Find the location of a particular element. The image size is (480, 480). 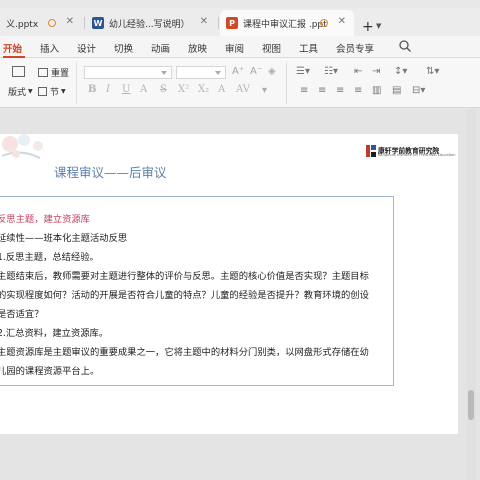

section-icon is located at coordinates (42, 91).